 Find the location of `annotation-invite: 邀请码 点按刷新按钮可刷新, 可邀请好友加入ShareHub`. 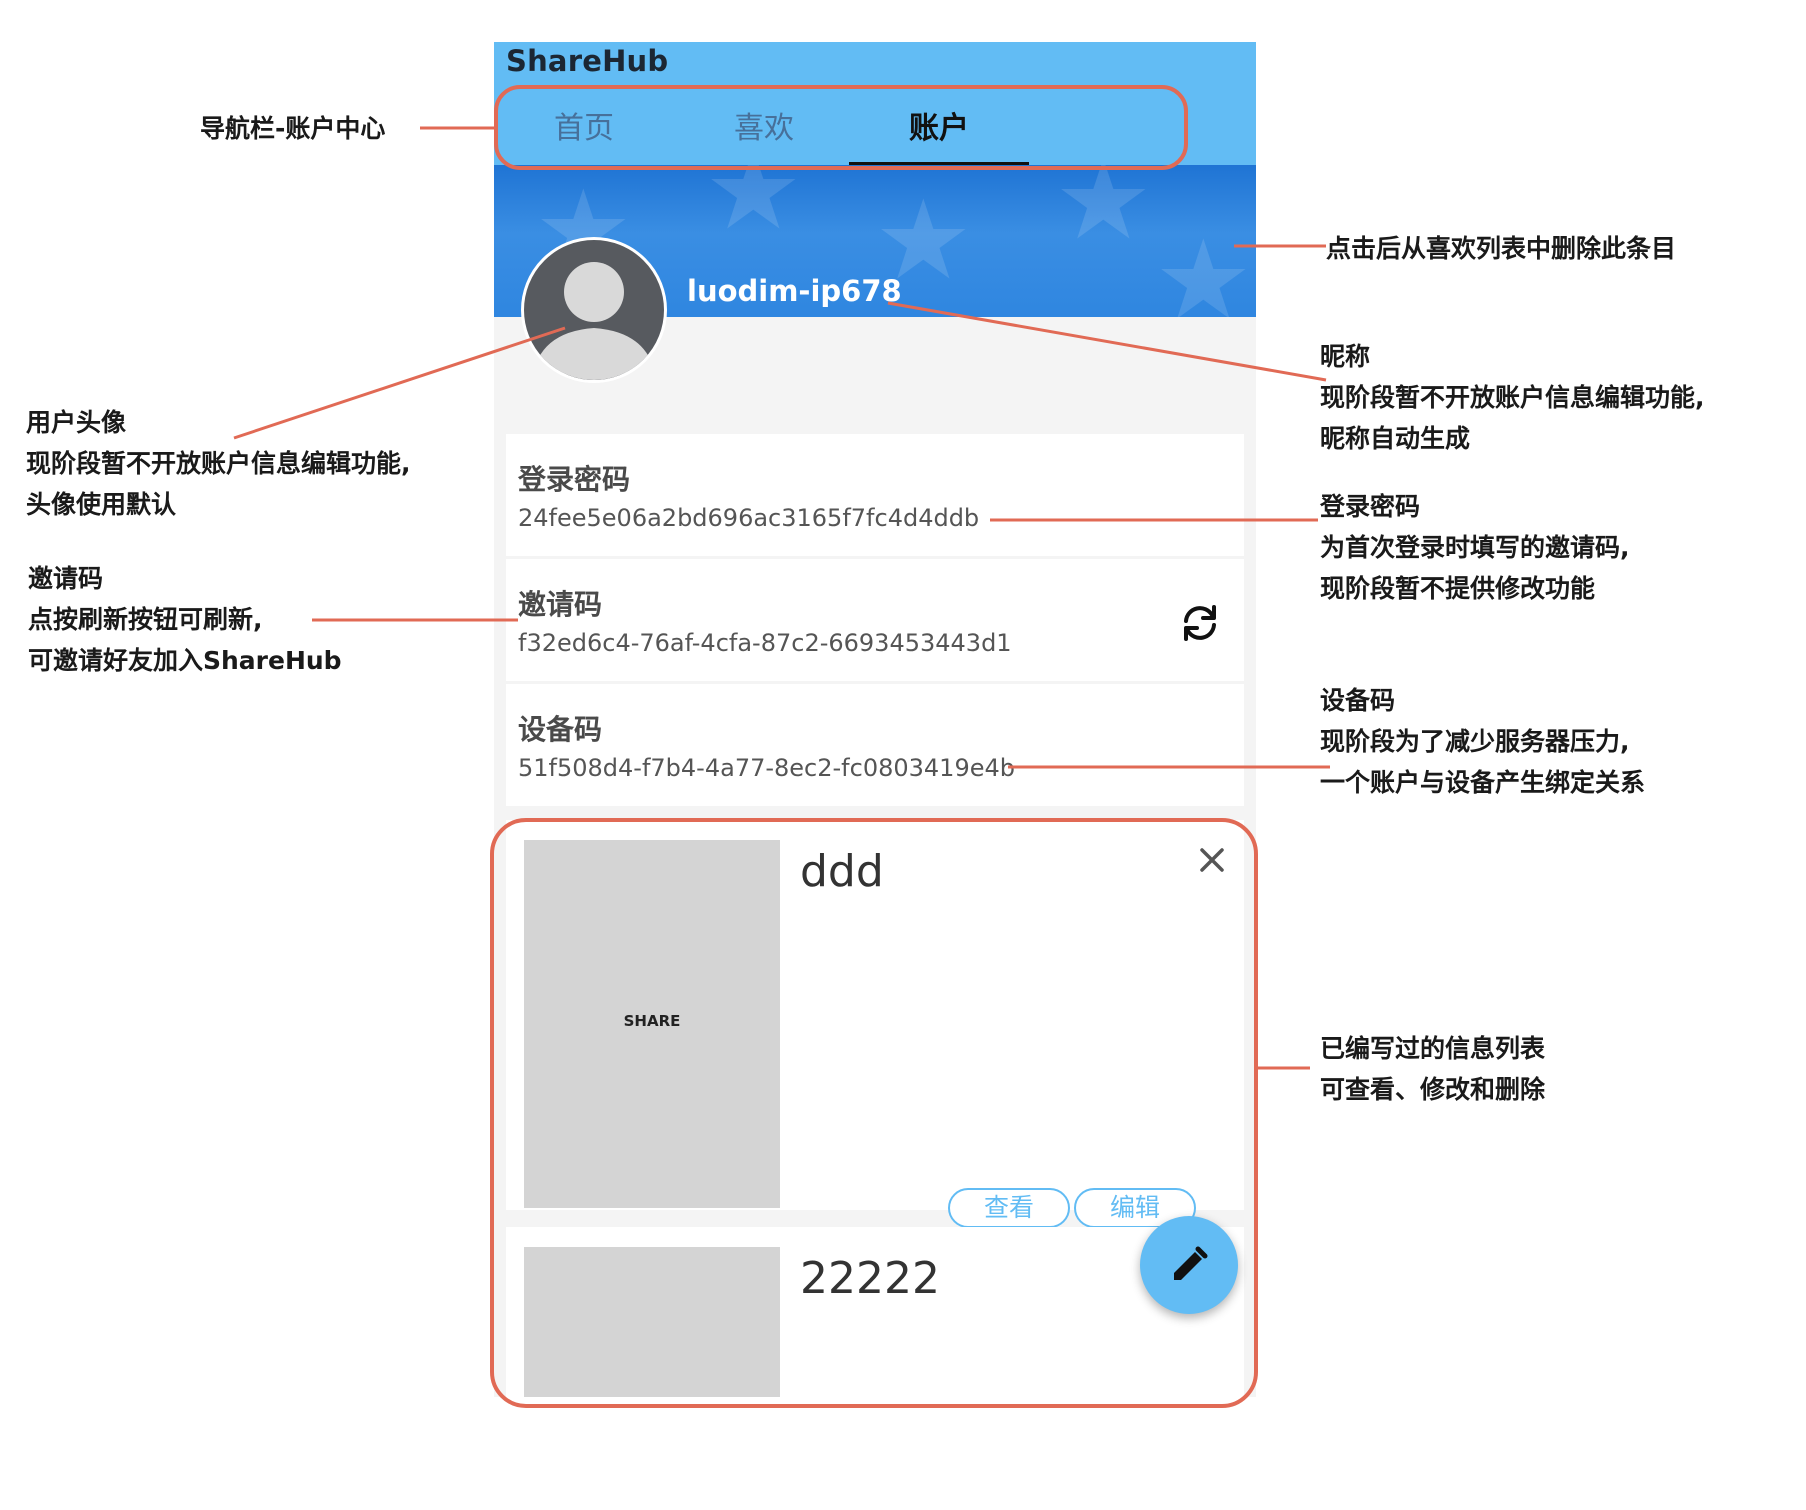

annotation-invite: 邀请码 点按刷新按钮可刷新, 可邀请好友加入ShareHub is located at coordinates (185, 619).